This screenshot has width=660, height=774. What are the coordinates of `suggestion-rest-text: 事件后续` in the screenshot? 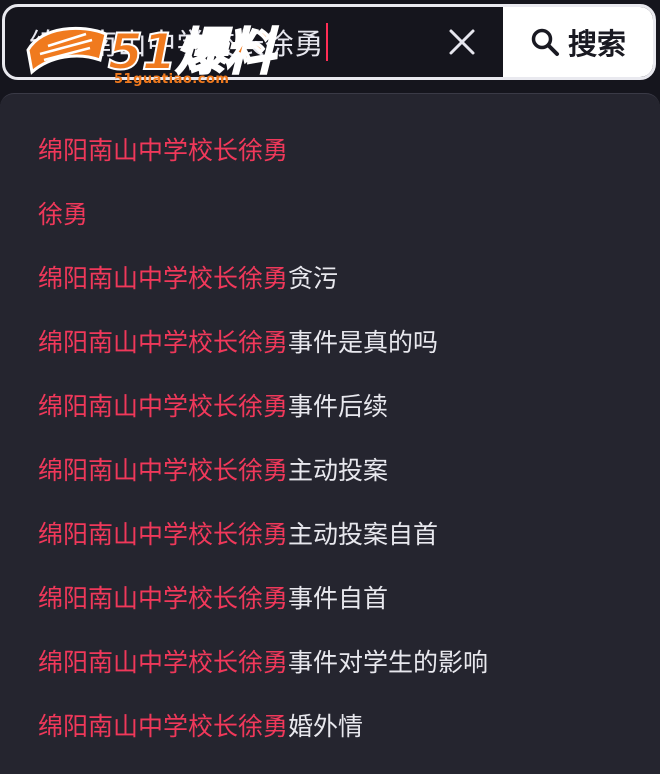 It's located at (338, 406).